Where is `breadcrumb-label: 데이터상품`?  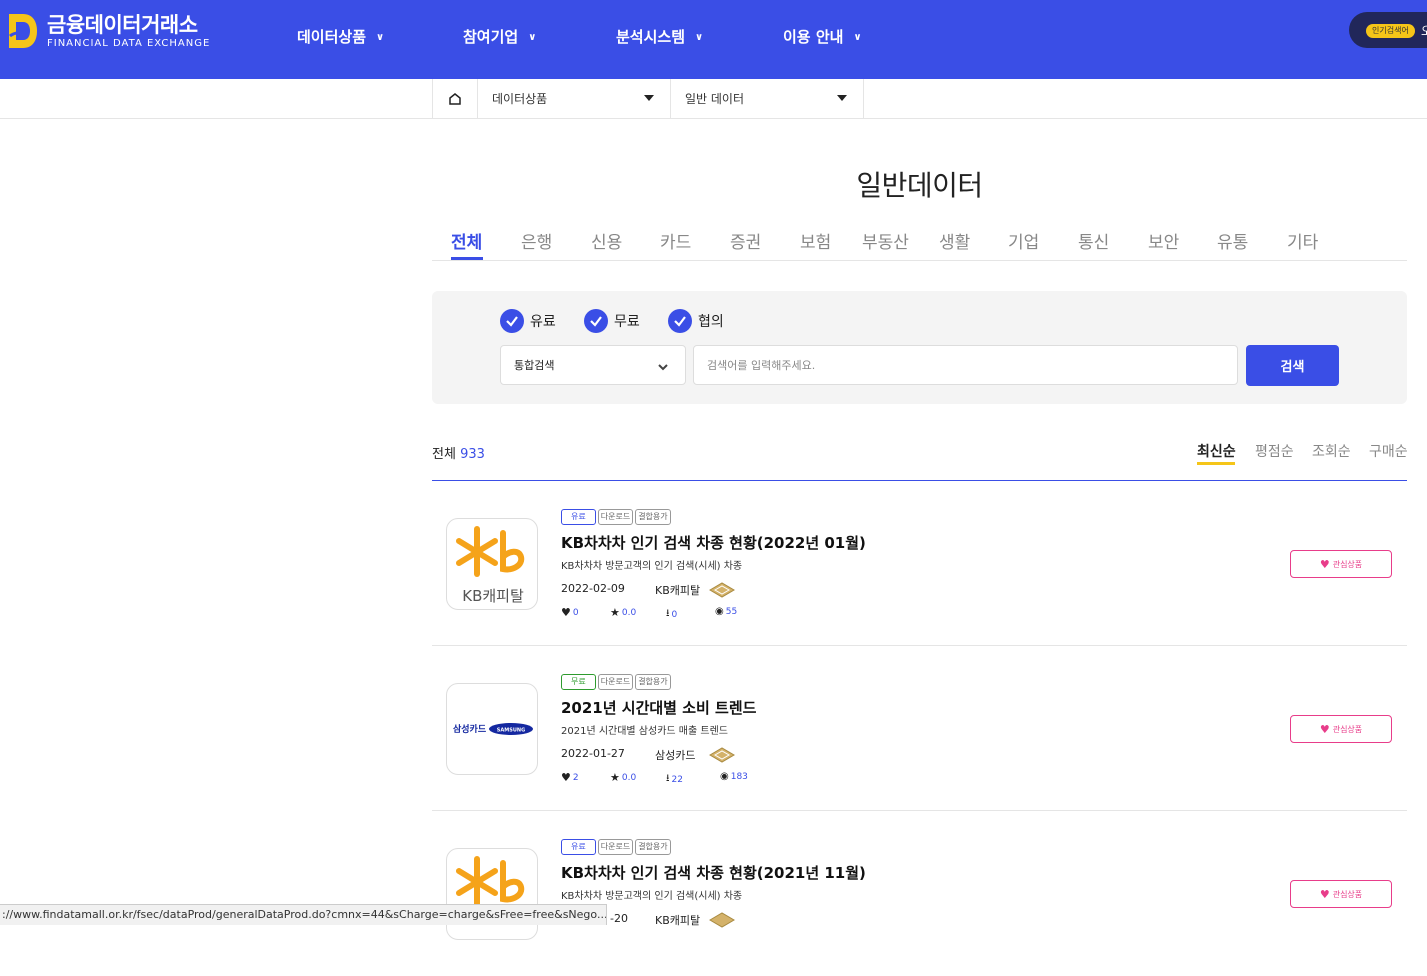
breadcrumb-label: 데이터상품 is located at coordinates (520, 99).